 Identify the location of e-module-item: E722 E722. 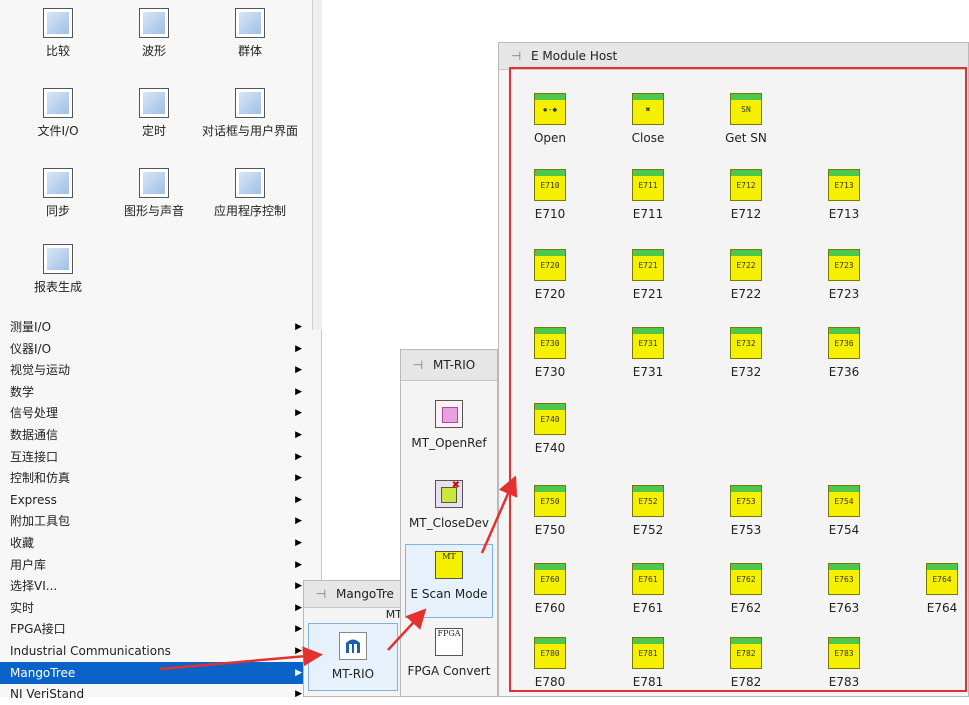
(746, 275).